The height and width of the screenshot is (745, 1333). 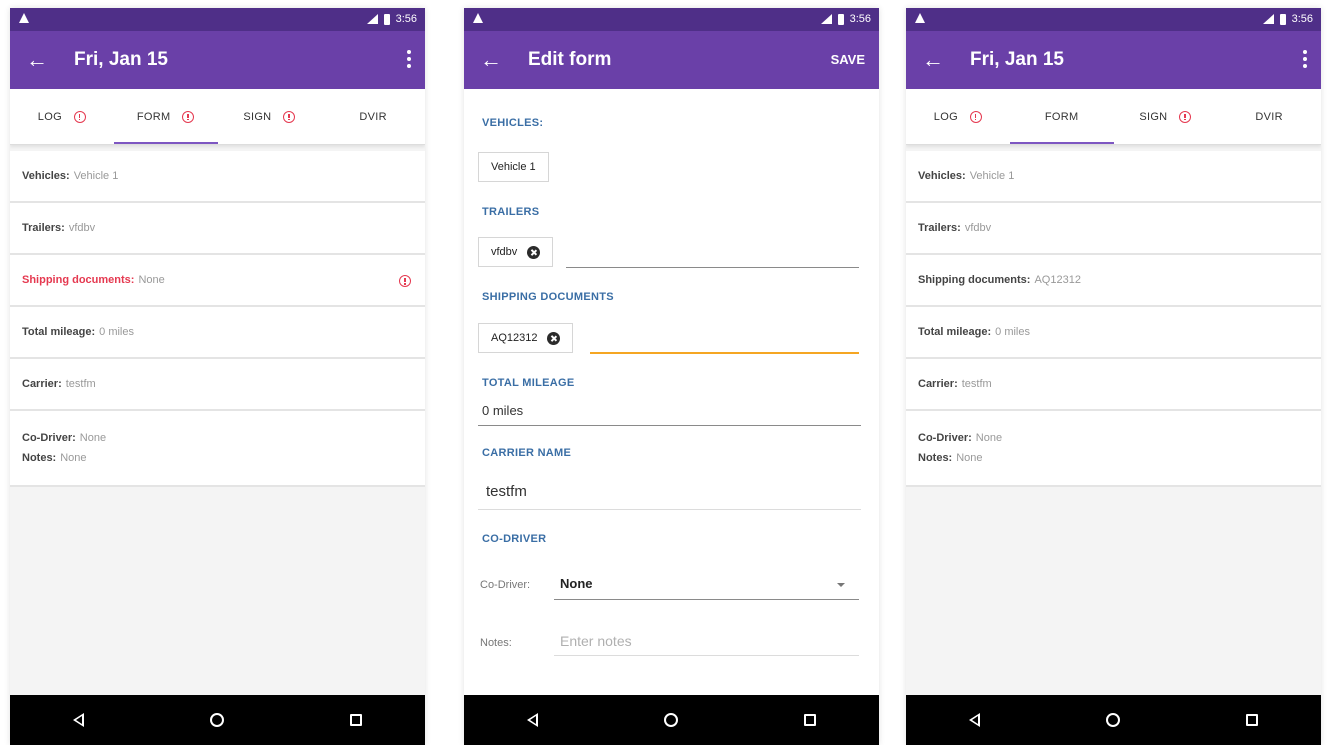 I want to click on notes-input: Enter notes, so click(x=596, y=641).